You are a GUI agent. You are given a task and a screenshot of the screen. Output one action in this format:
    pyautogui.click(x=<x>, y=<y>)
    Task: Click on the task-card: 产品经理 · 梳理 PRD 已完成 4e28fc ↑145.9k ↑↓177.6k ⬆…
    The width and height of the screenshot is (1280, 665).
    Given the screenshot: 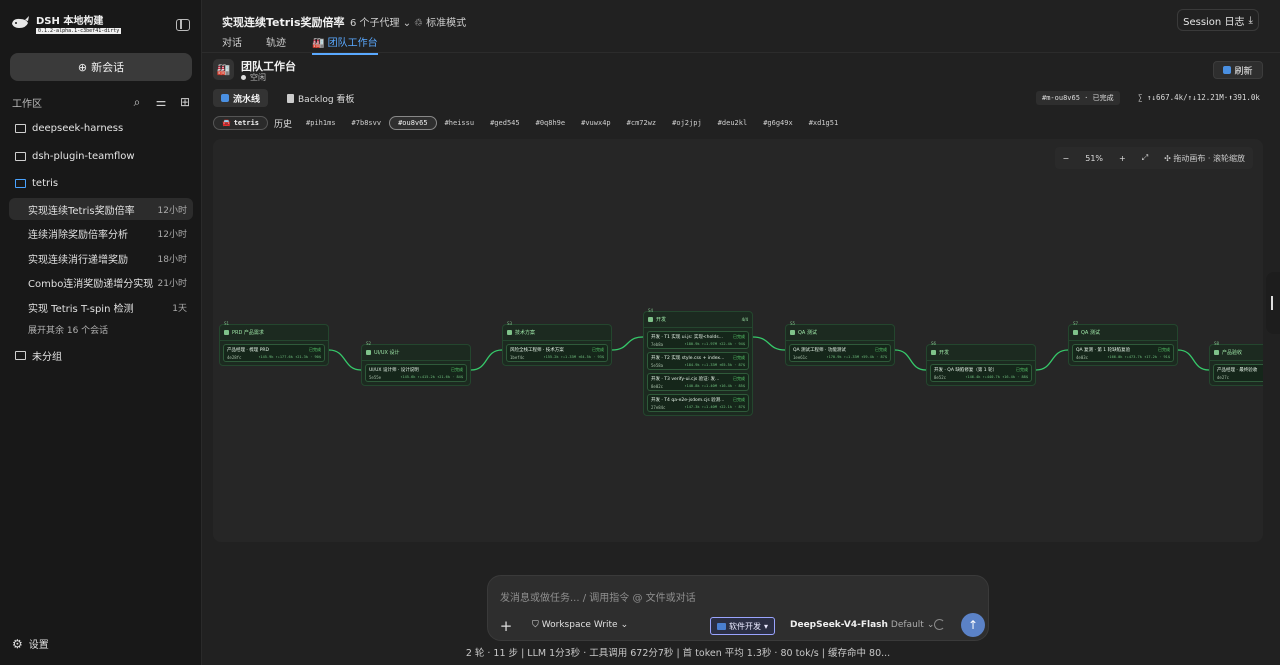 What is the action you would take?
    pyautogui.click(x=274, y=353)
    